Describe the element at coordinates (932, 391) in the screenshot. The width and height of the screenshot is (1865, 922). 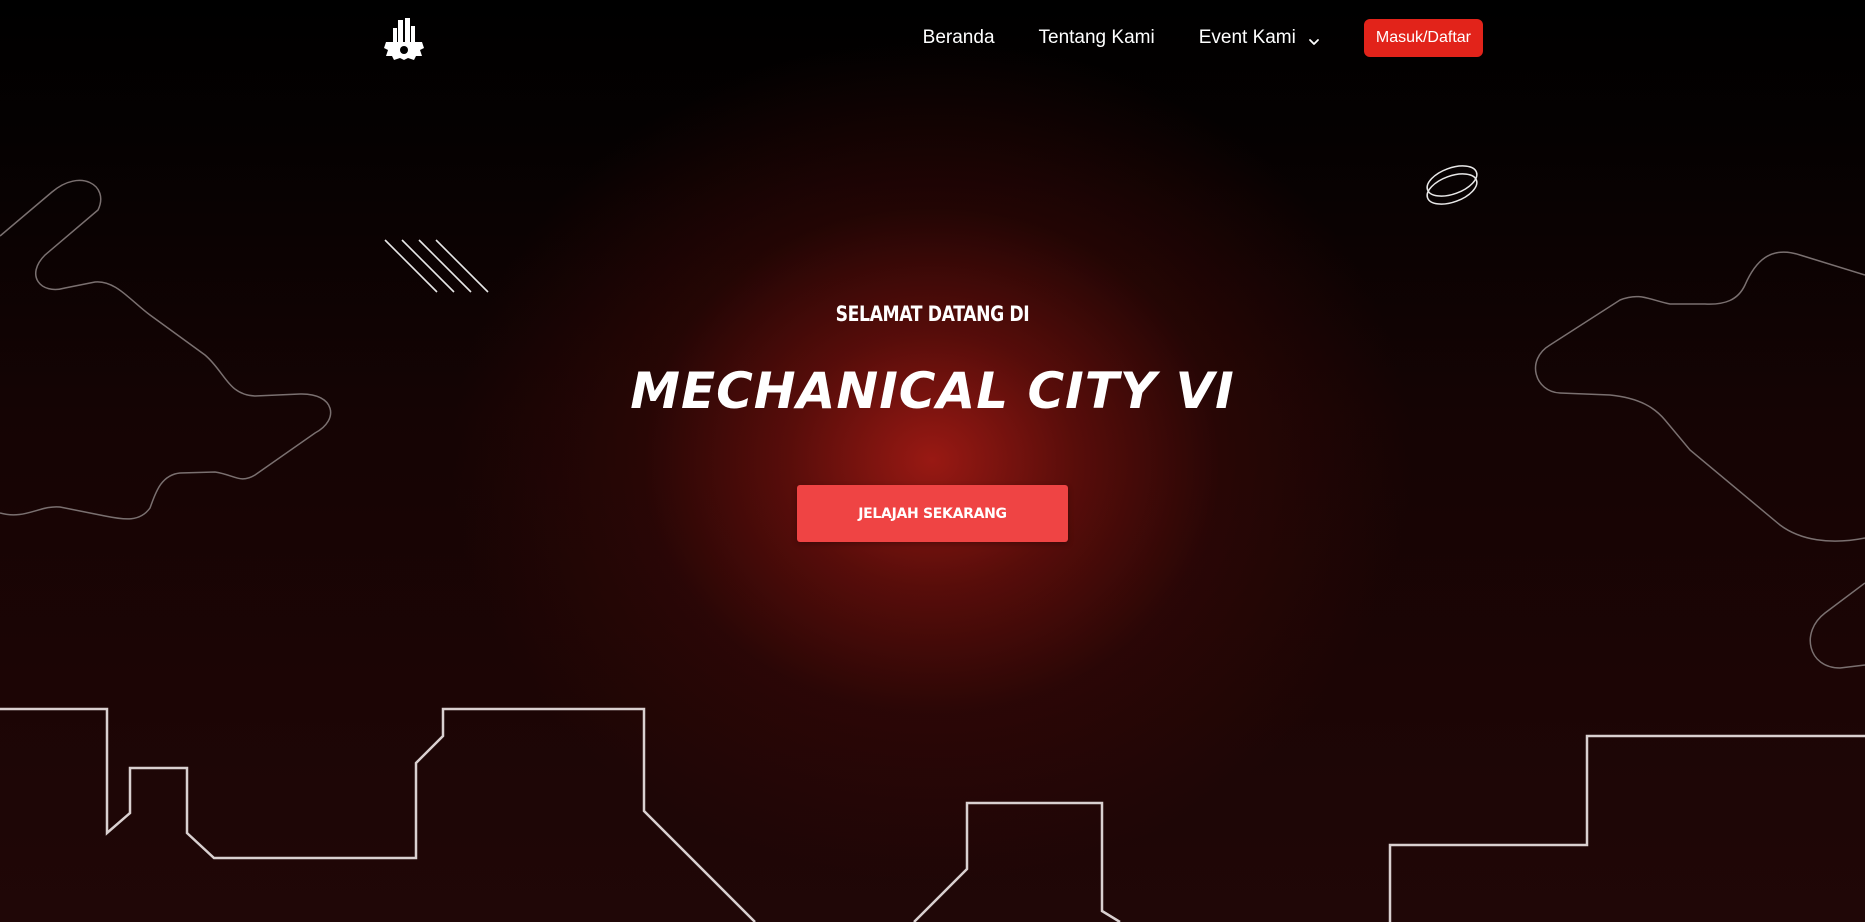
I see `event-title: MECHANICAL CITY VI` at that location.